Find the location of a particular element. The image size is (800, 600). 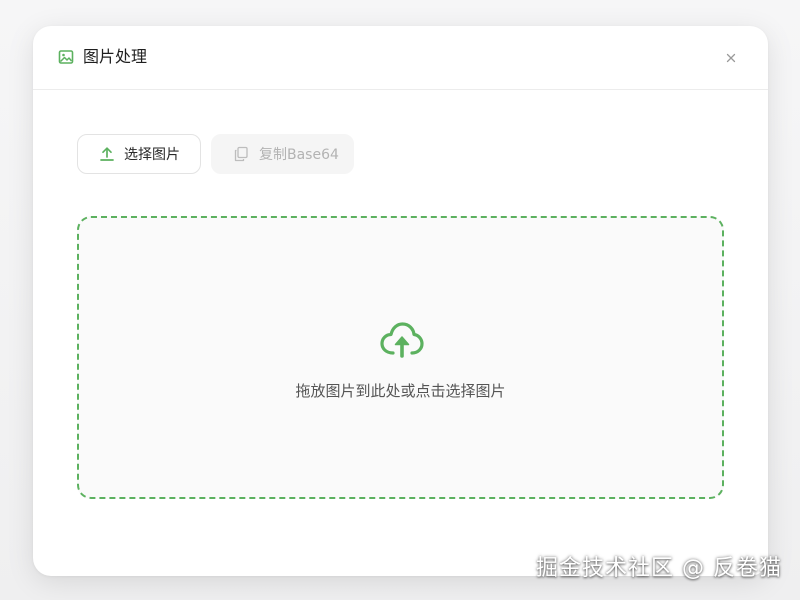

close-icon is located at coordinates (731, 57).